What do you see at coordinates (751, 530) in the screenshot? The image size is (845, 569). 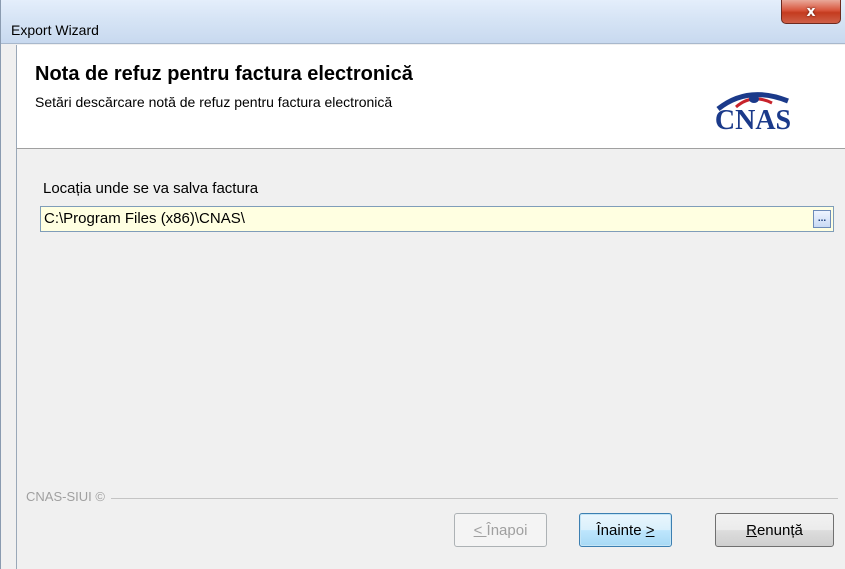 I see `cancel-button-accesskey: R` at bounding box center [751, 530].